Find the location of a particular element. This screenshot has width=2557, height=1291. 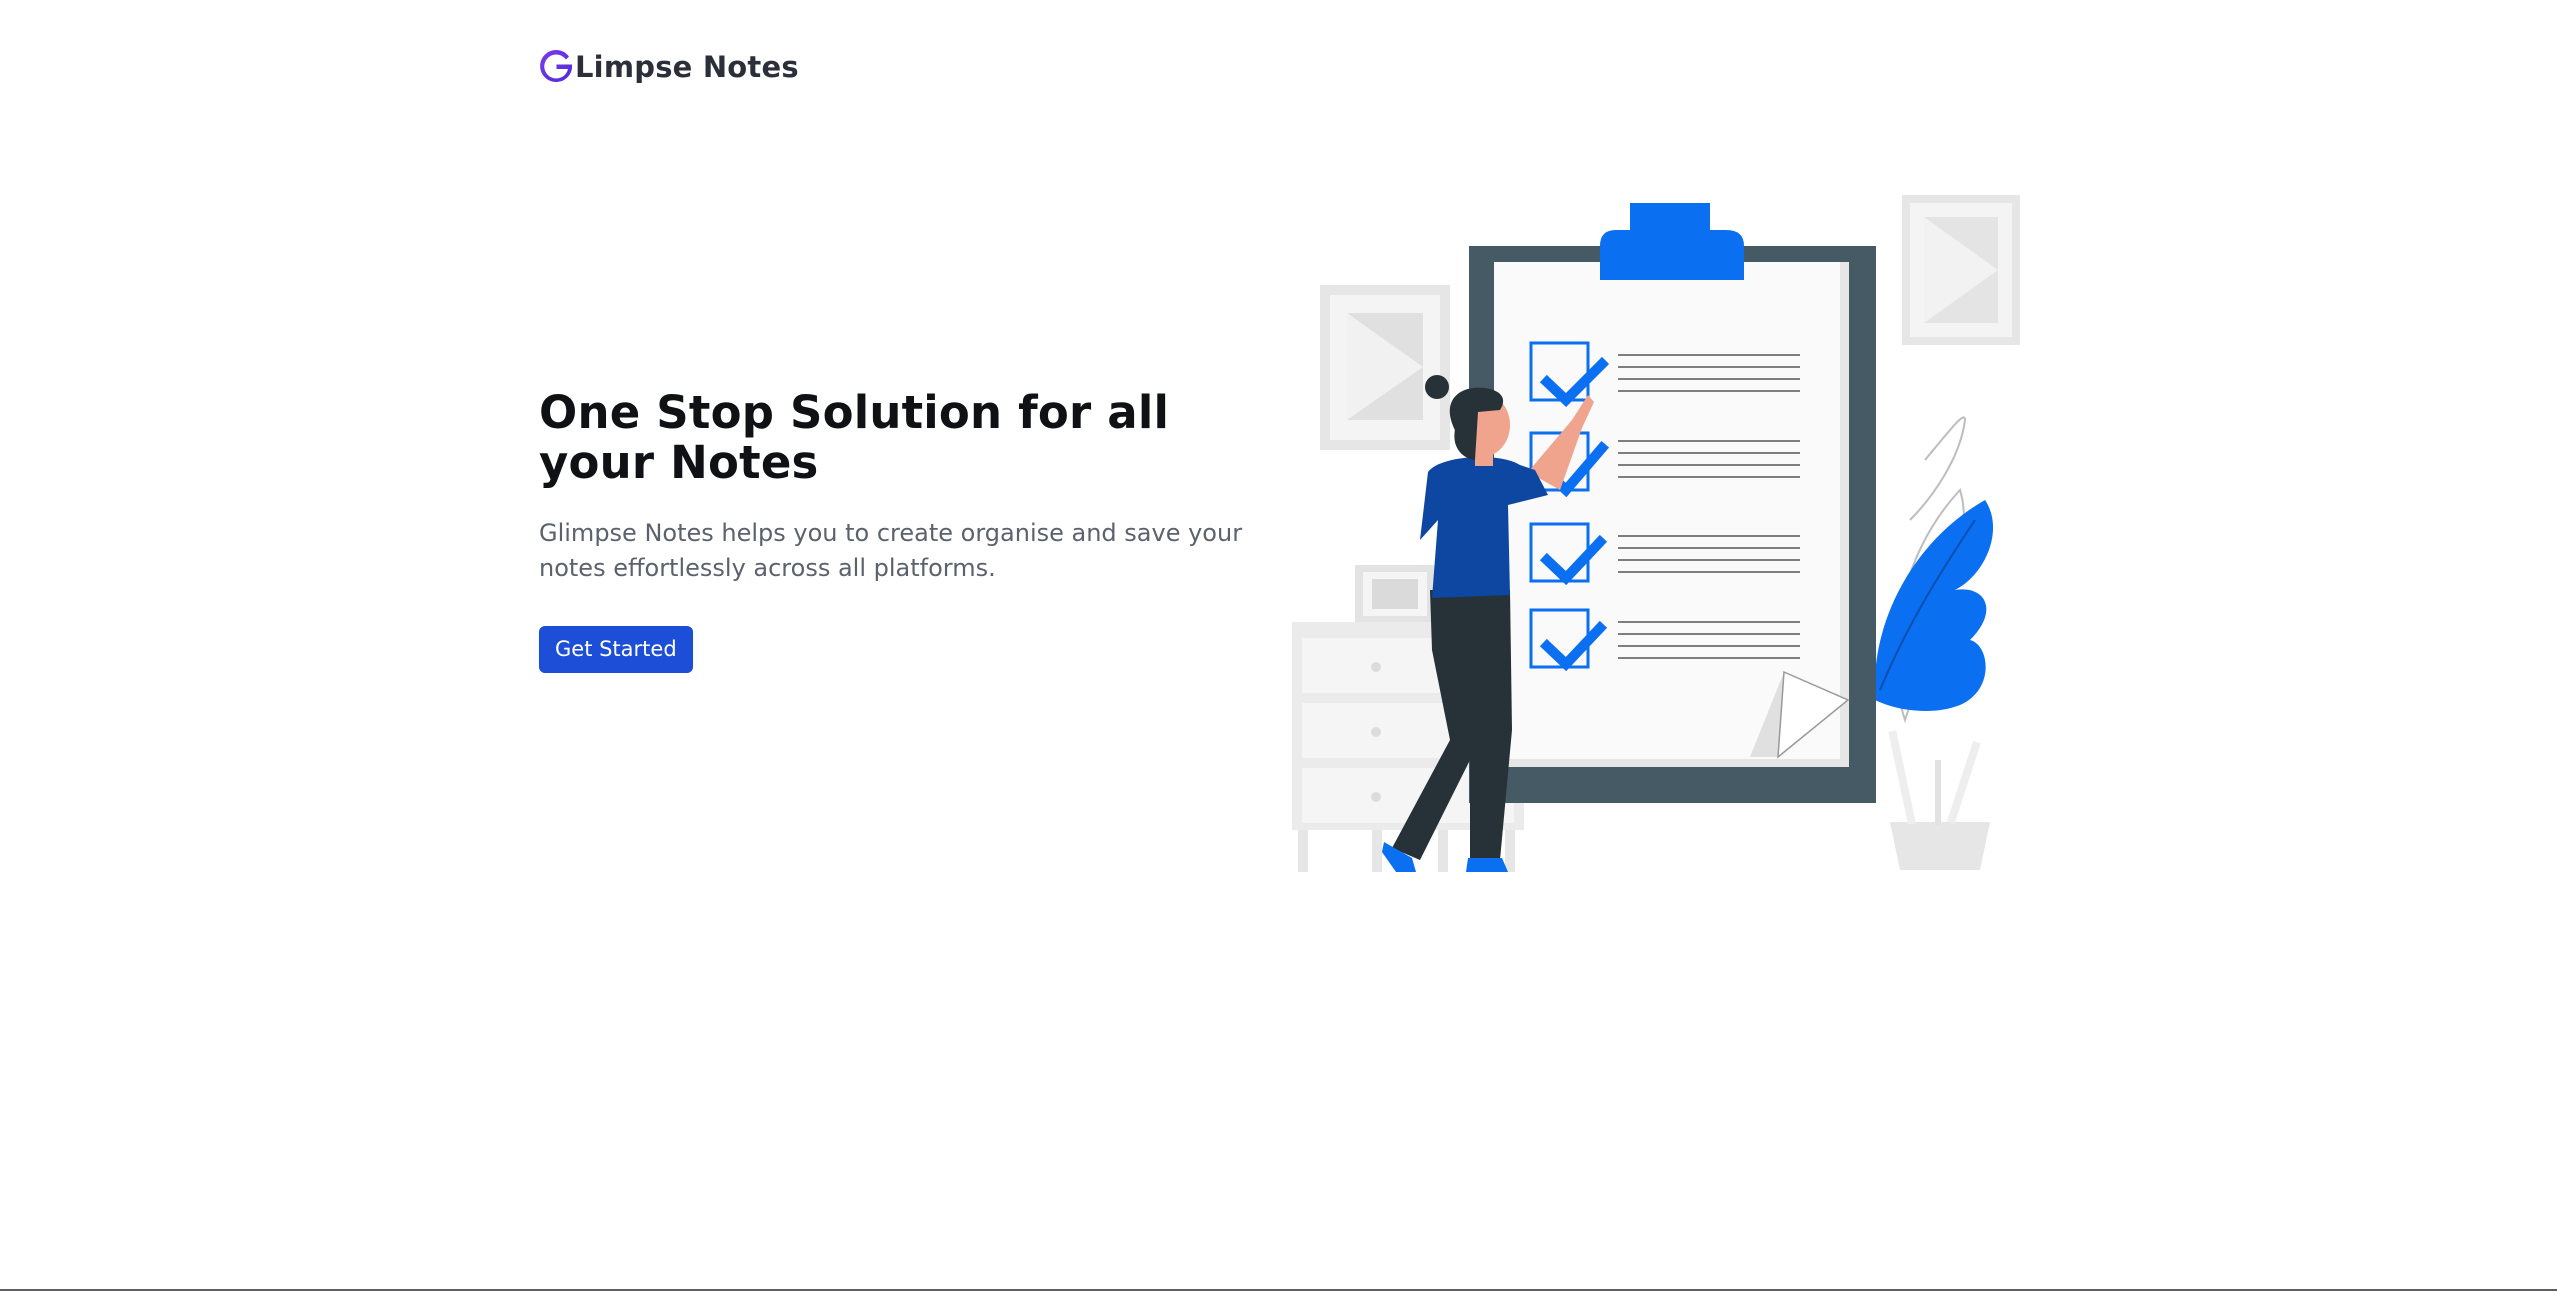

hero-title: One Stop Solution for all your Notes is located at coordinates (854, 437).